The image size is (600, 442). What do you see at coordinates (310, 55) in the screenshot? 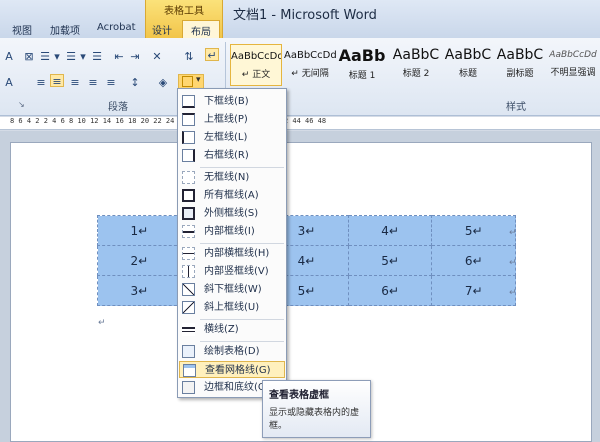
I see `style-sample: AaBbCcDd` at bounding box center [310, 55].